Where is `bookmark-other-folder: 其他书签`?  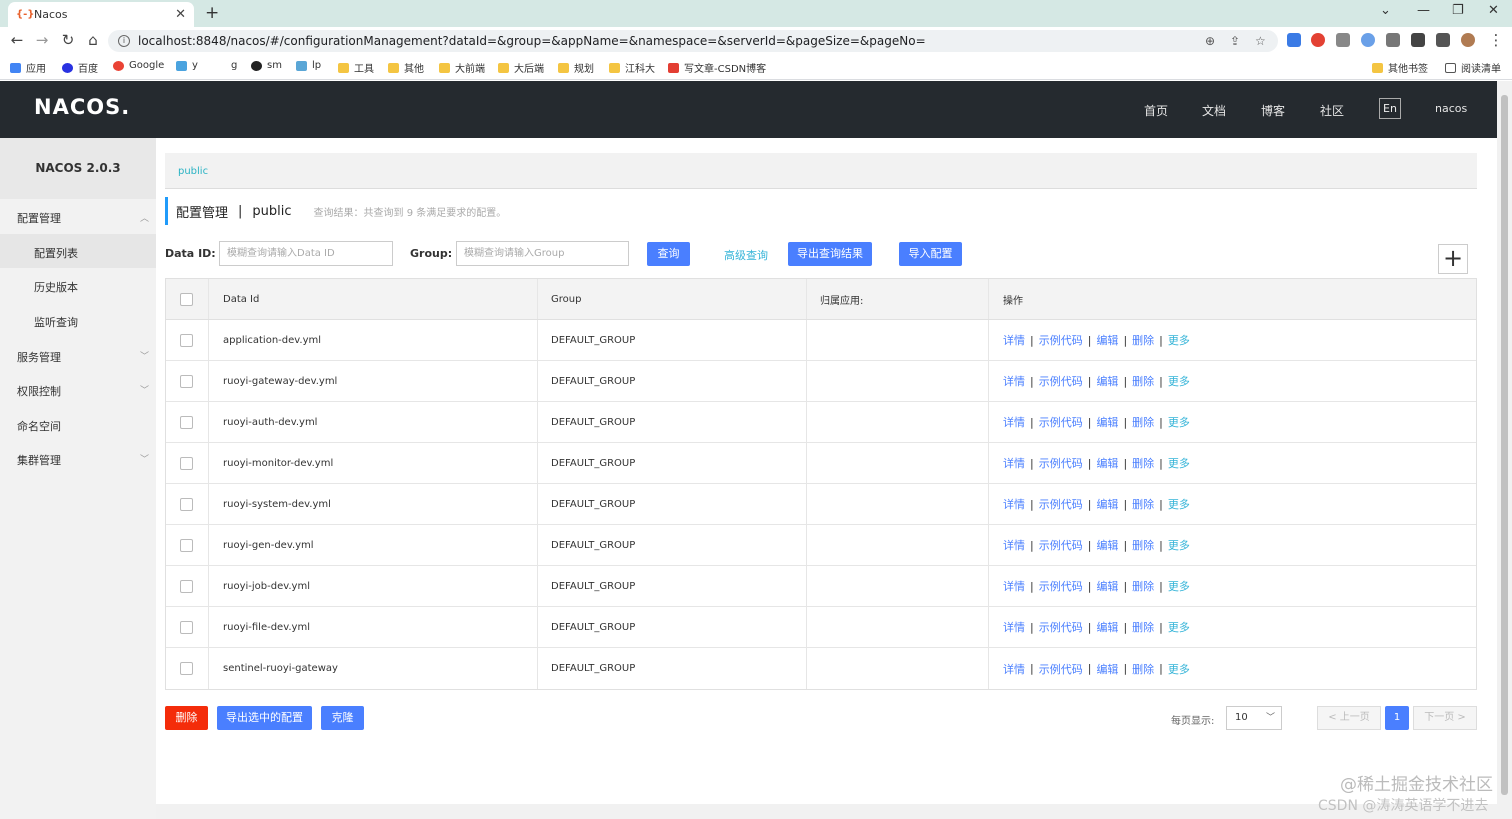 bookmark-other-folder: 其他书签 is located at coordinates (1400, 67).